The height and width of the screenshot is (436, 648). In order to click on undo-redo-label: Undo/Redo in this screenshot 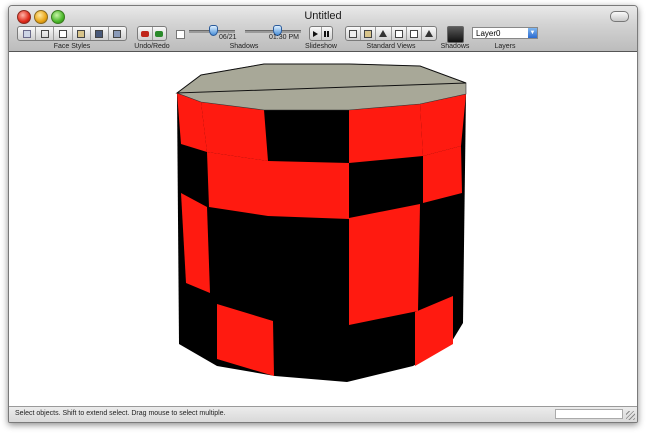, I will do `click(152, 46)`.